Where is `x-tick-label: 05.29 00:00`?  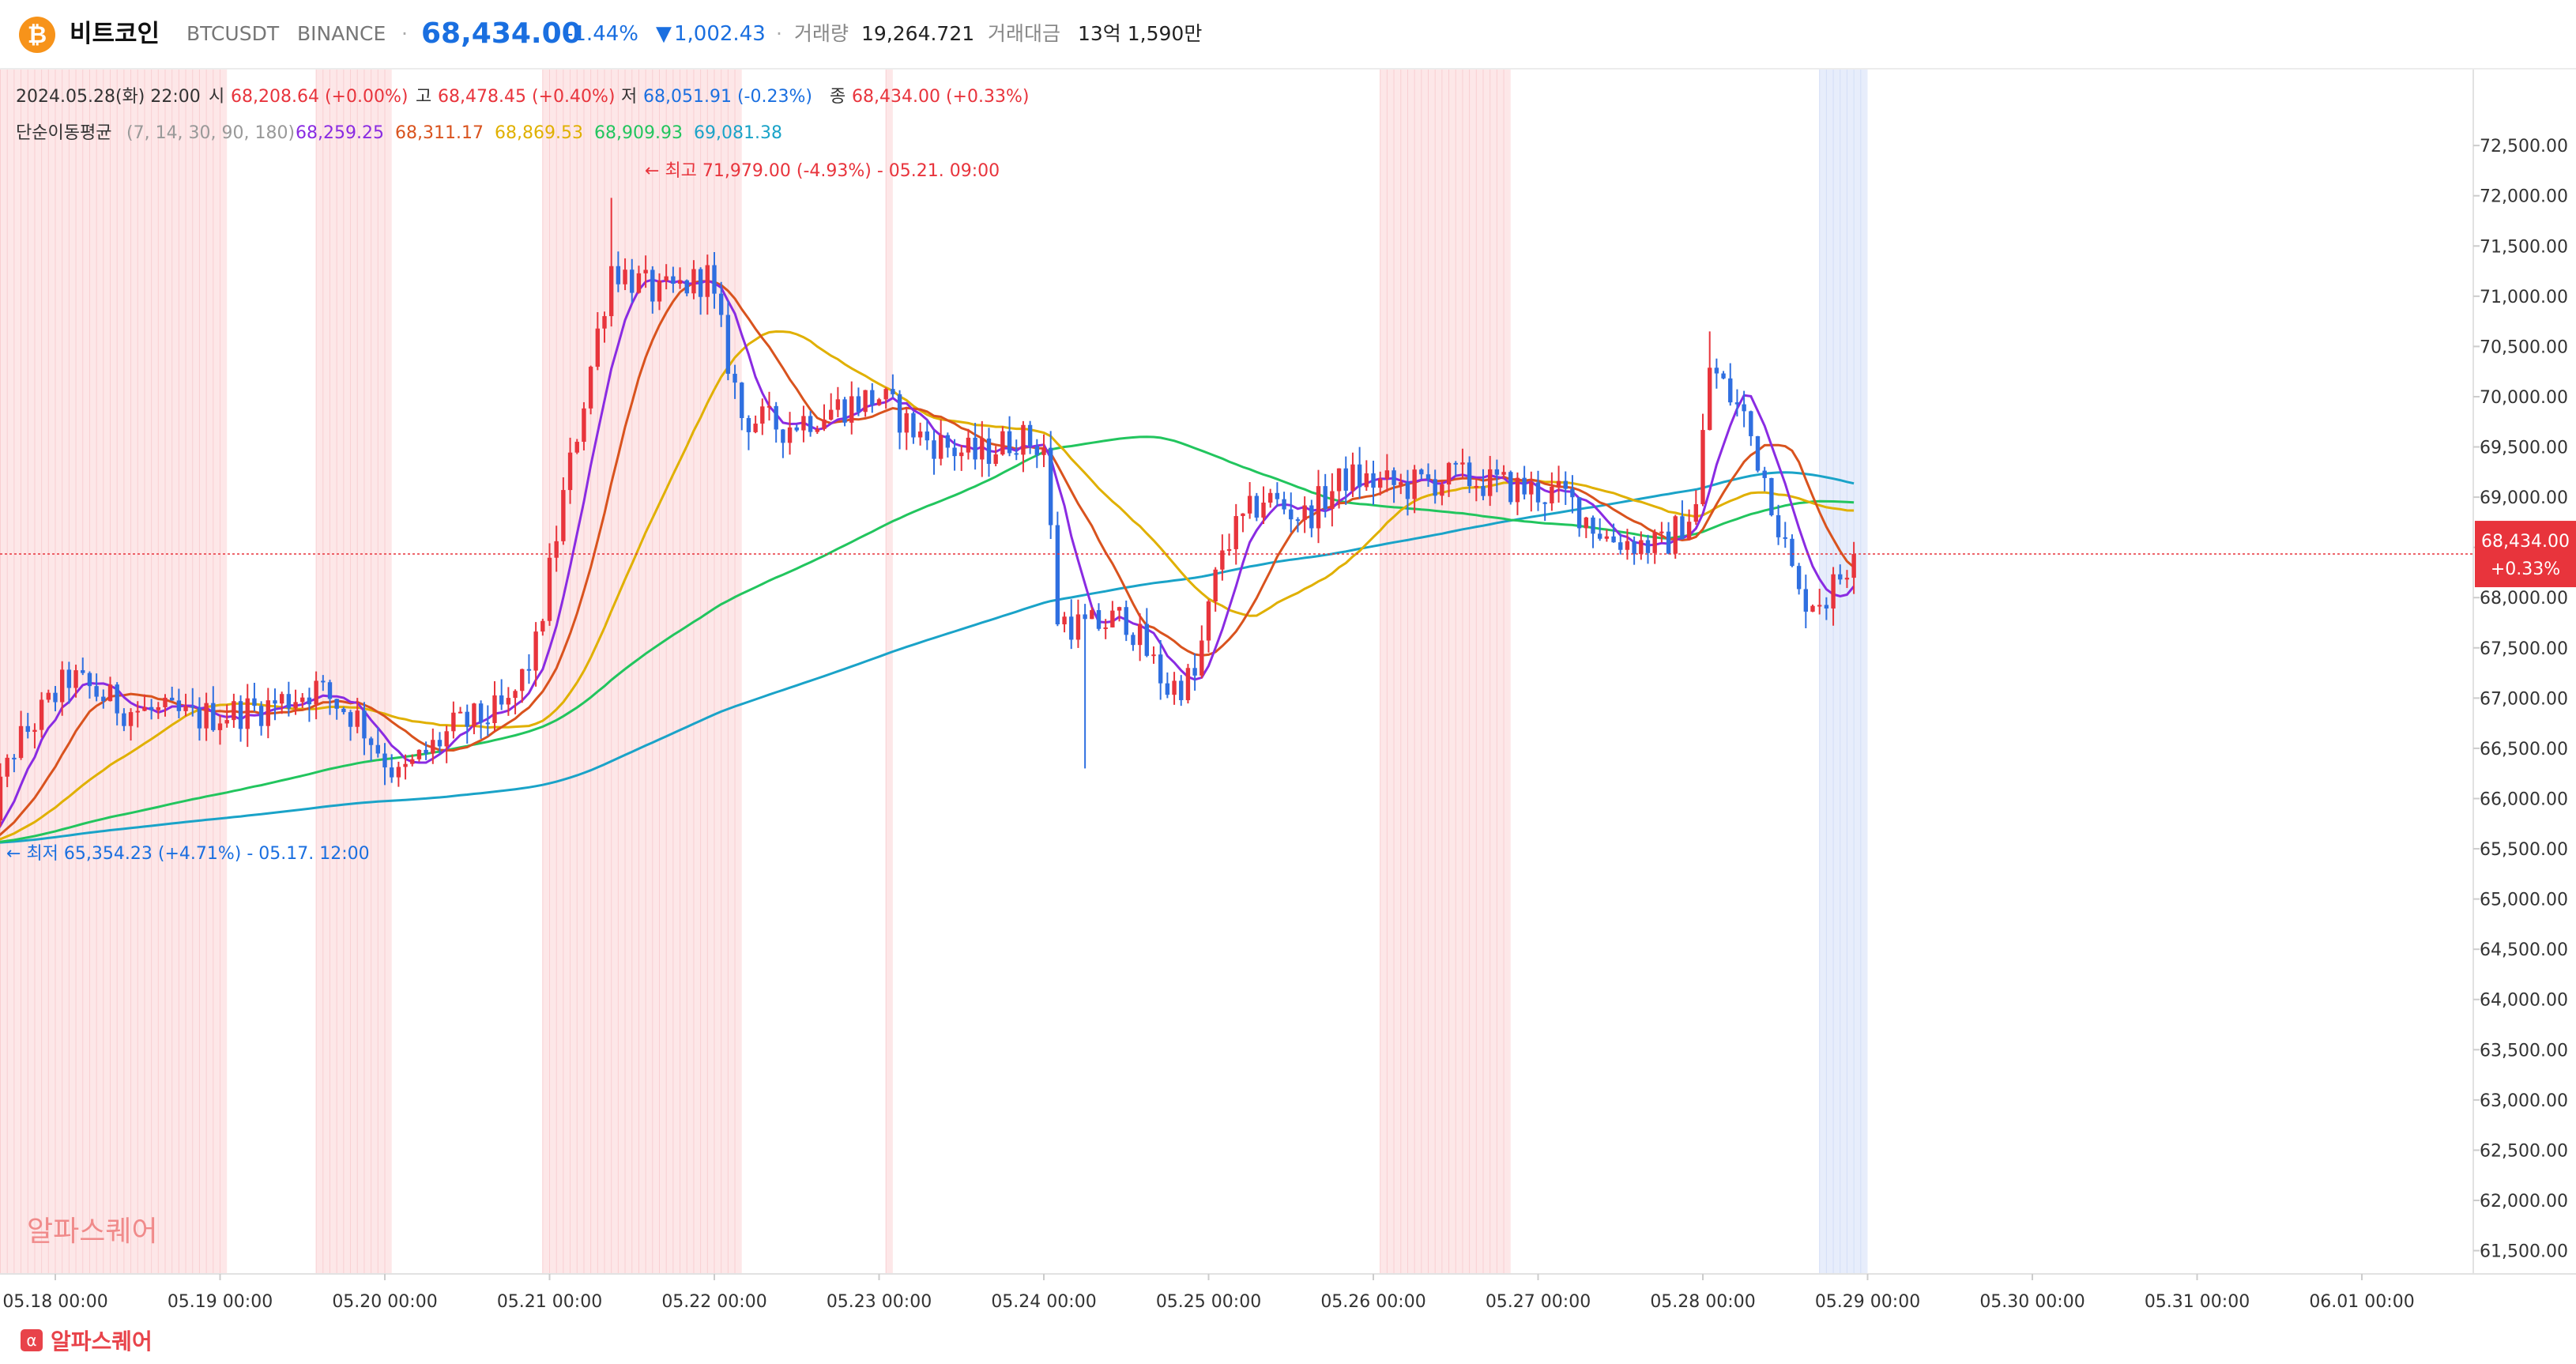 x-tick-label: 05.29 00:00 is located at coordinates (1867, 1302).